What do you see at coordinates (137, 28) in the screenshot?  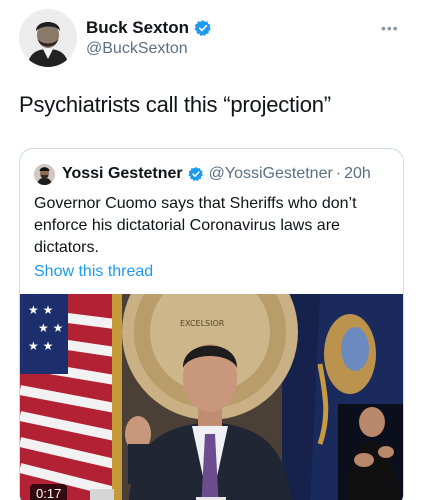 I see `author-display-name: Buck Sexton` at bounding box center [137, 28].